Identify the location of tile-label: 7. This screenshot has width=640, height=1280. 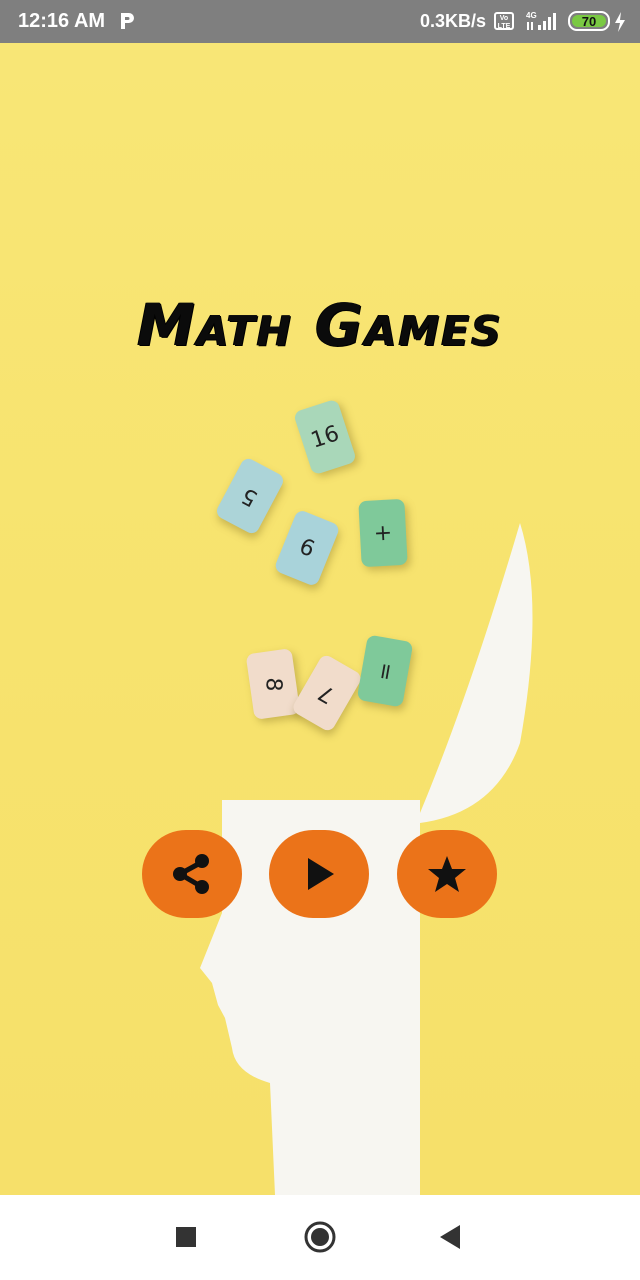
(327, 693).